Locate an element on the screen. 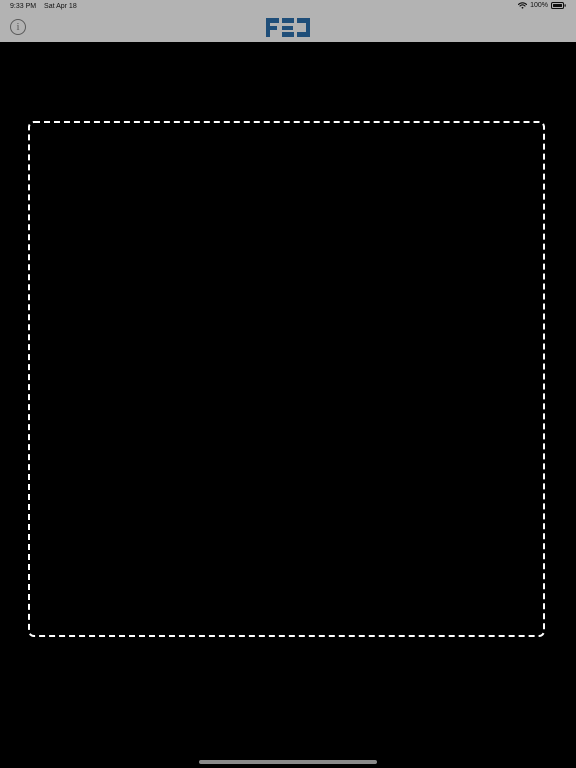 The width and height of the screenshot is (576, 768). status-indicators: 100% is located at coordinates (542, 5).